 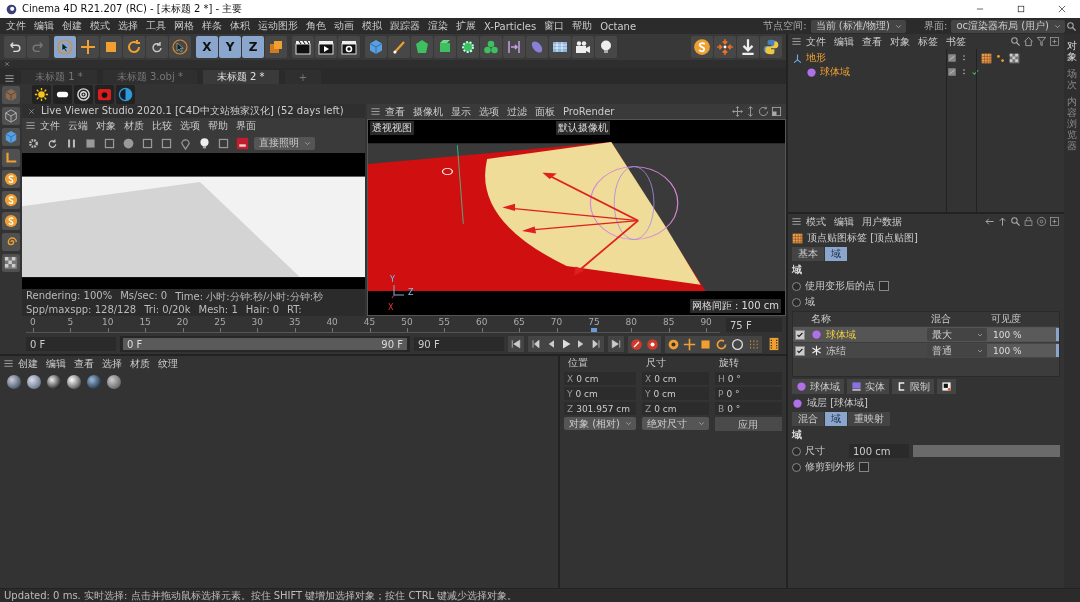 What do you see at coordinates (830, 467) in the screenshot?
I see `option-label: 修剪到外形` at bounding box center [830, 467].